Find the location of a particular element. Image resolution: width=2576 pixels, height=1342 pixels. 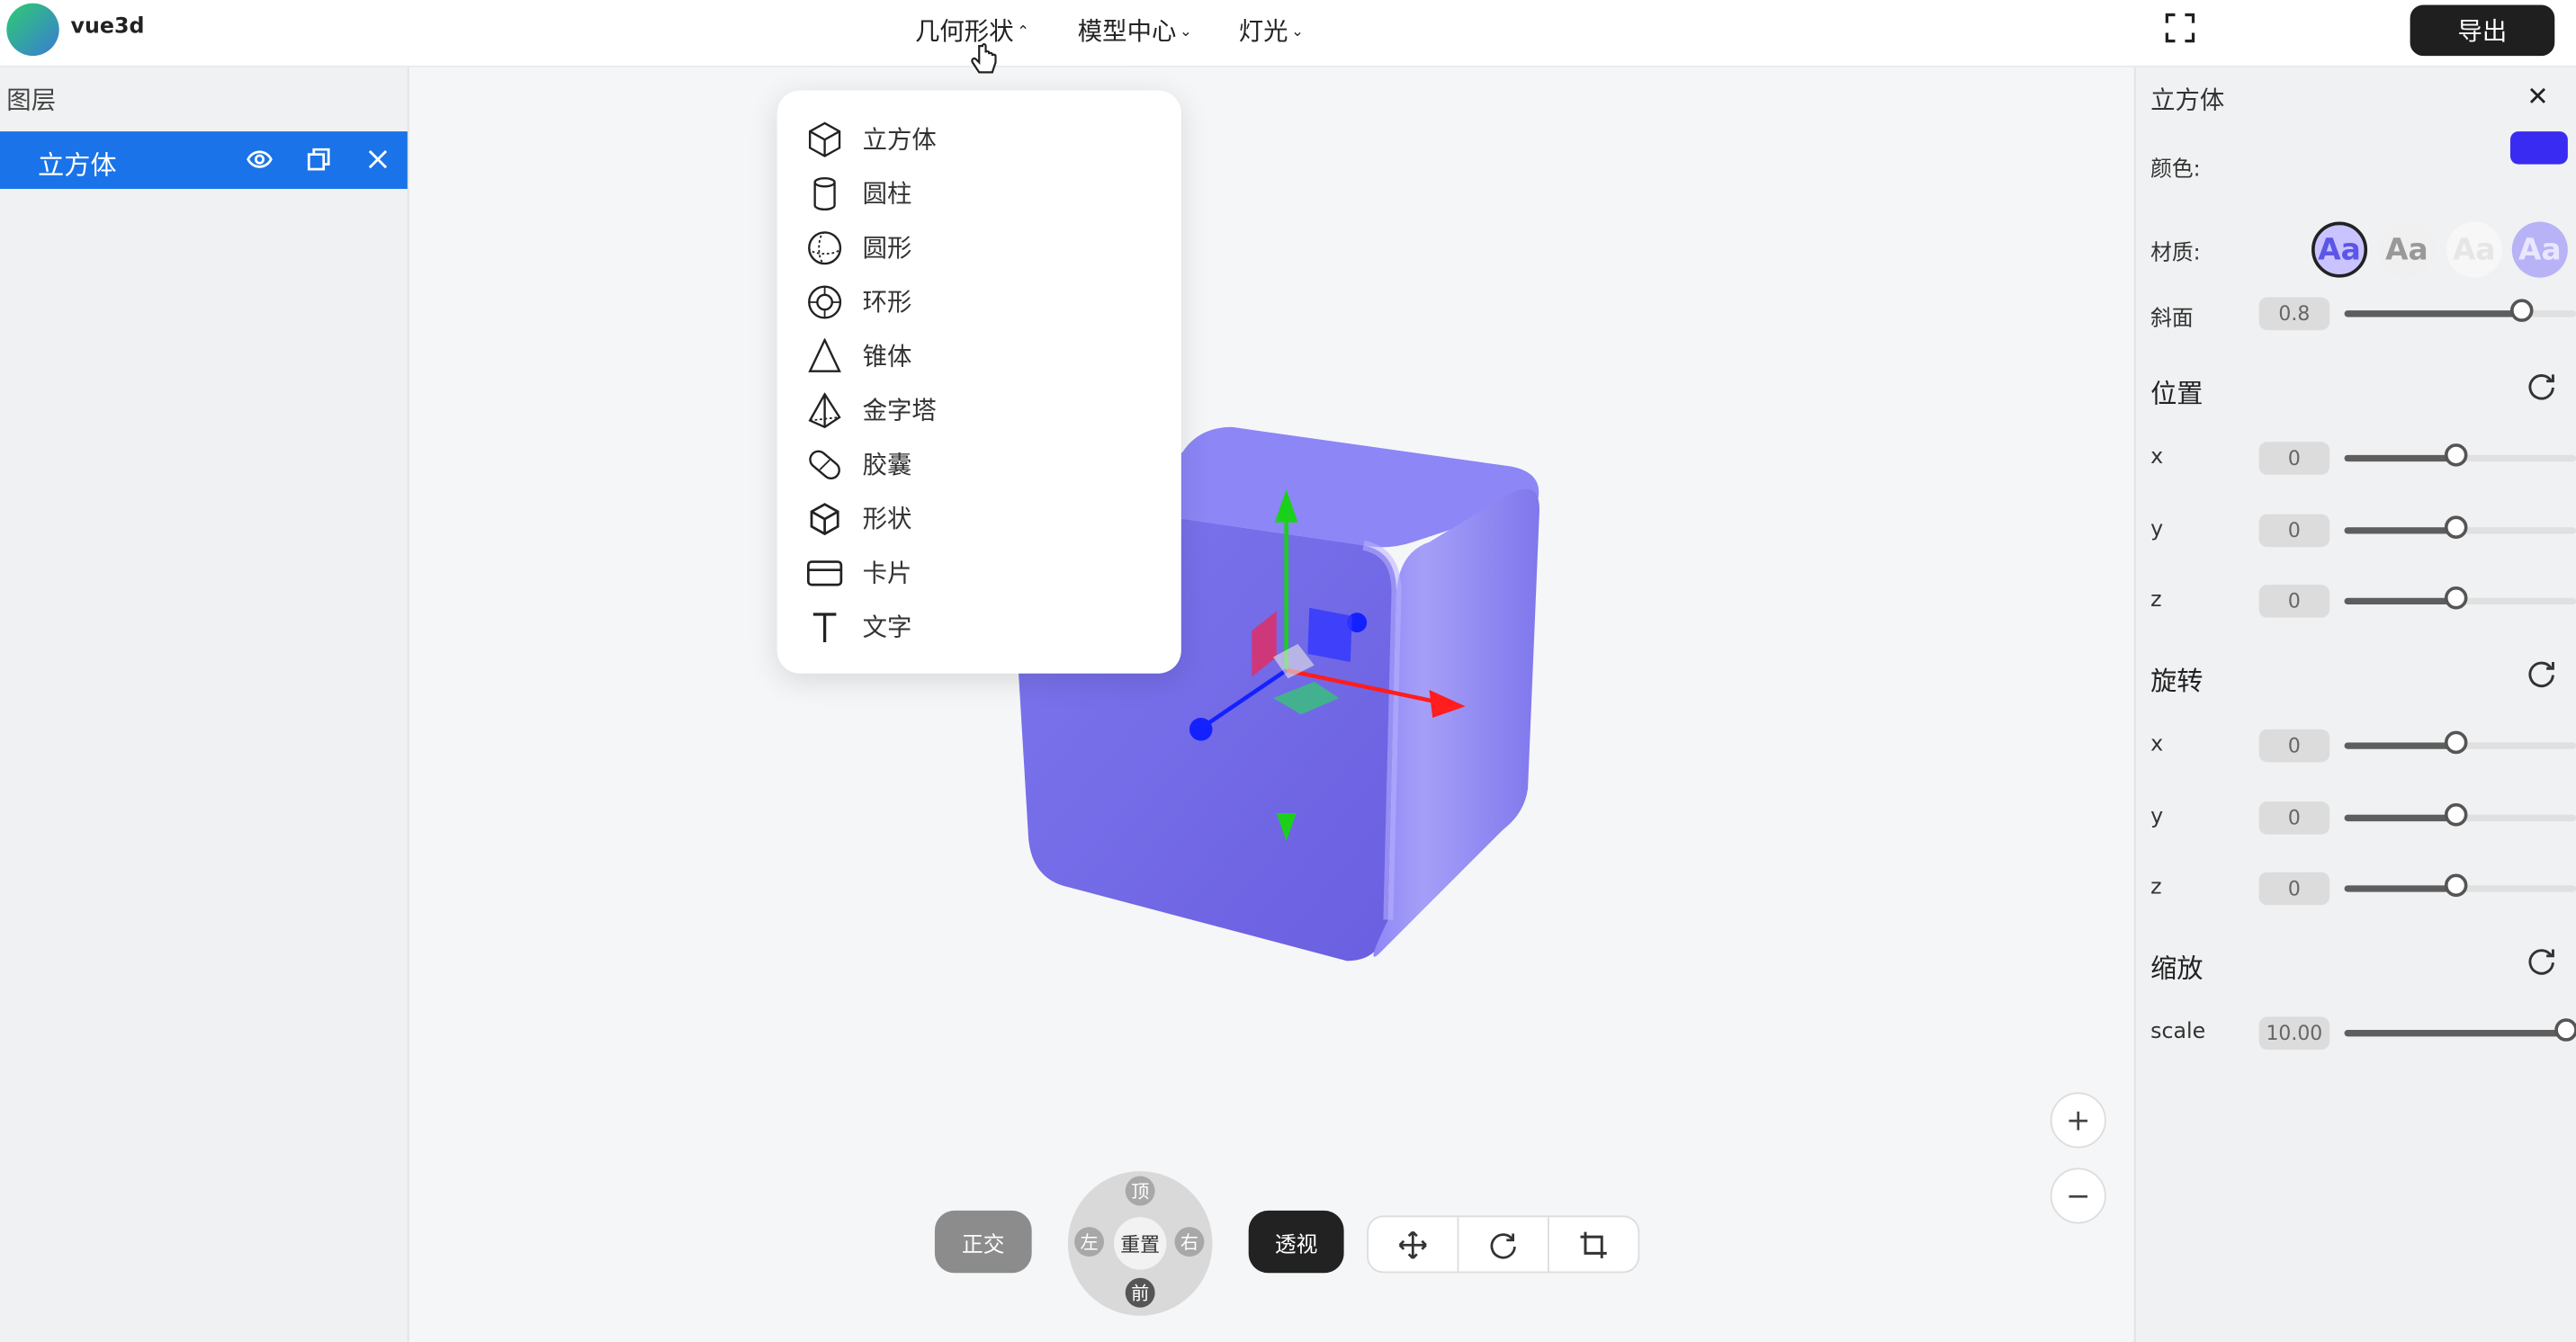

position-z-label: z is located at coordinates (2156, 600).